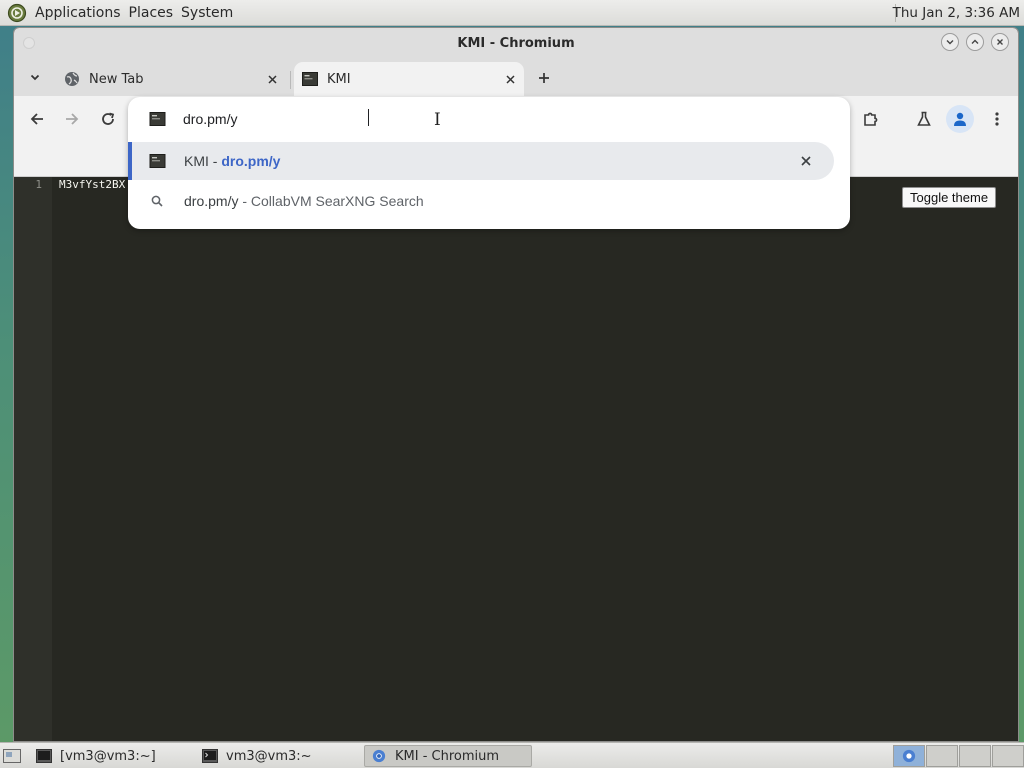  What do you see at coordinates (171, 79) in the screenshot?
I see `tab-new-tab: New Tab` at bounding box center [171, 79].